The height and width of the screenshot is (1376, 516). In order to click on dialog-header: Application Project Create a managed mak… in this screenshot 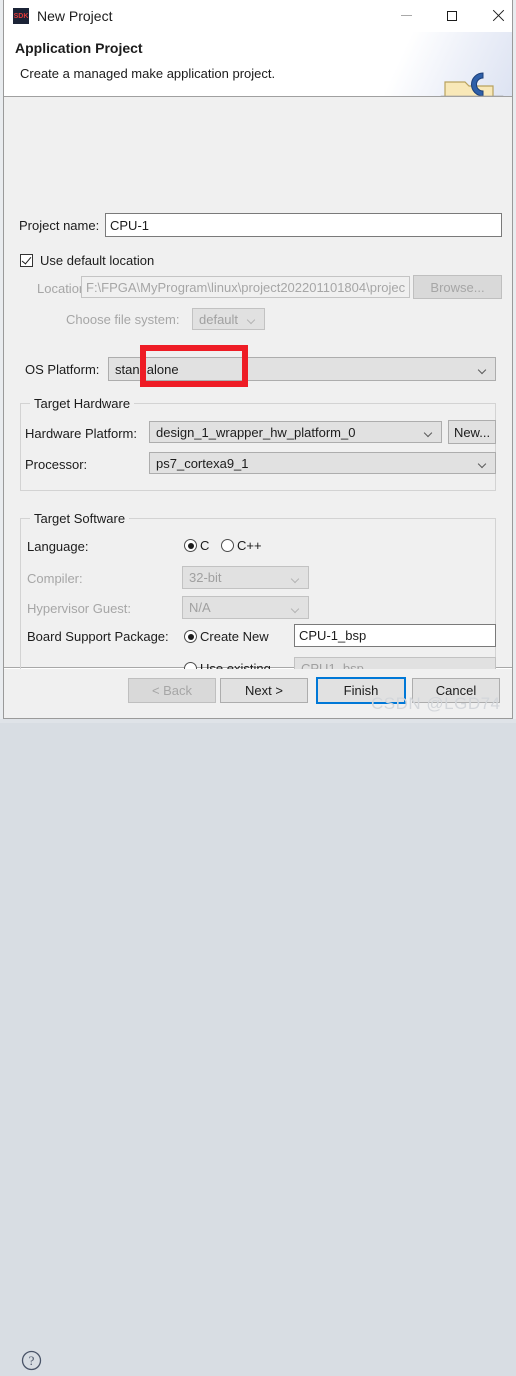, I will do `click(258, 64)`.